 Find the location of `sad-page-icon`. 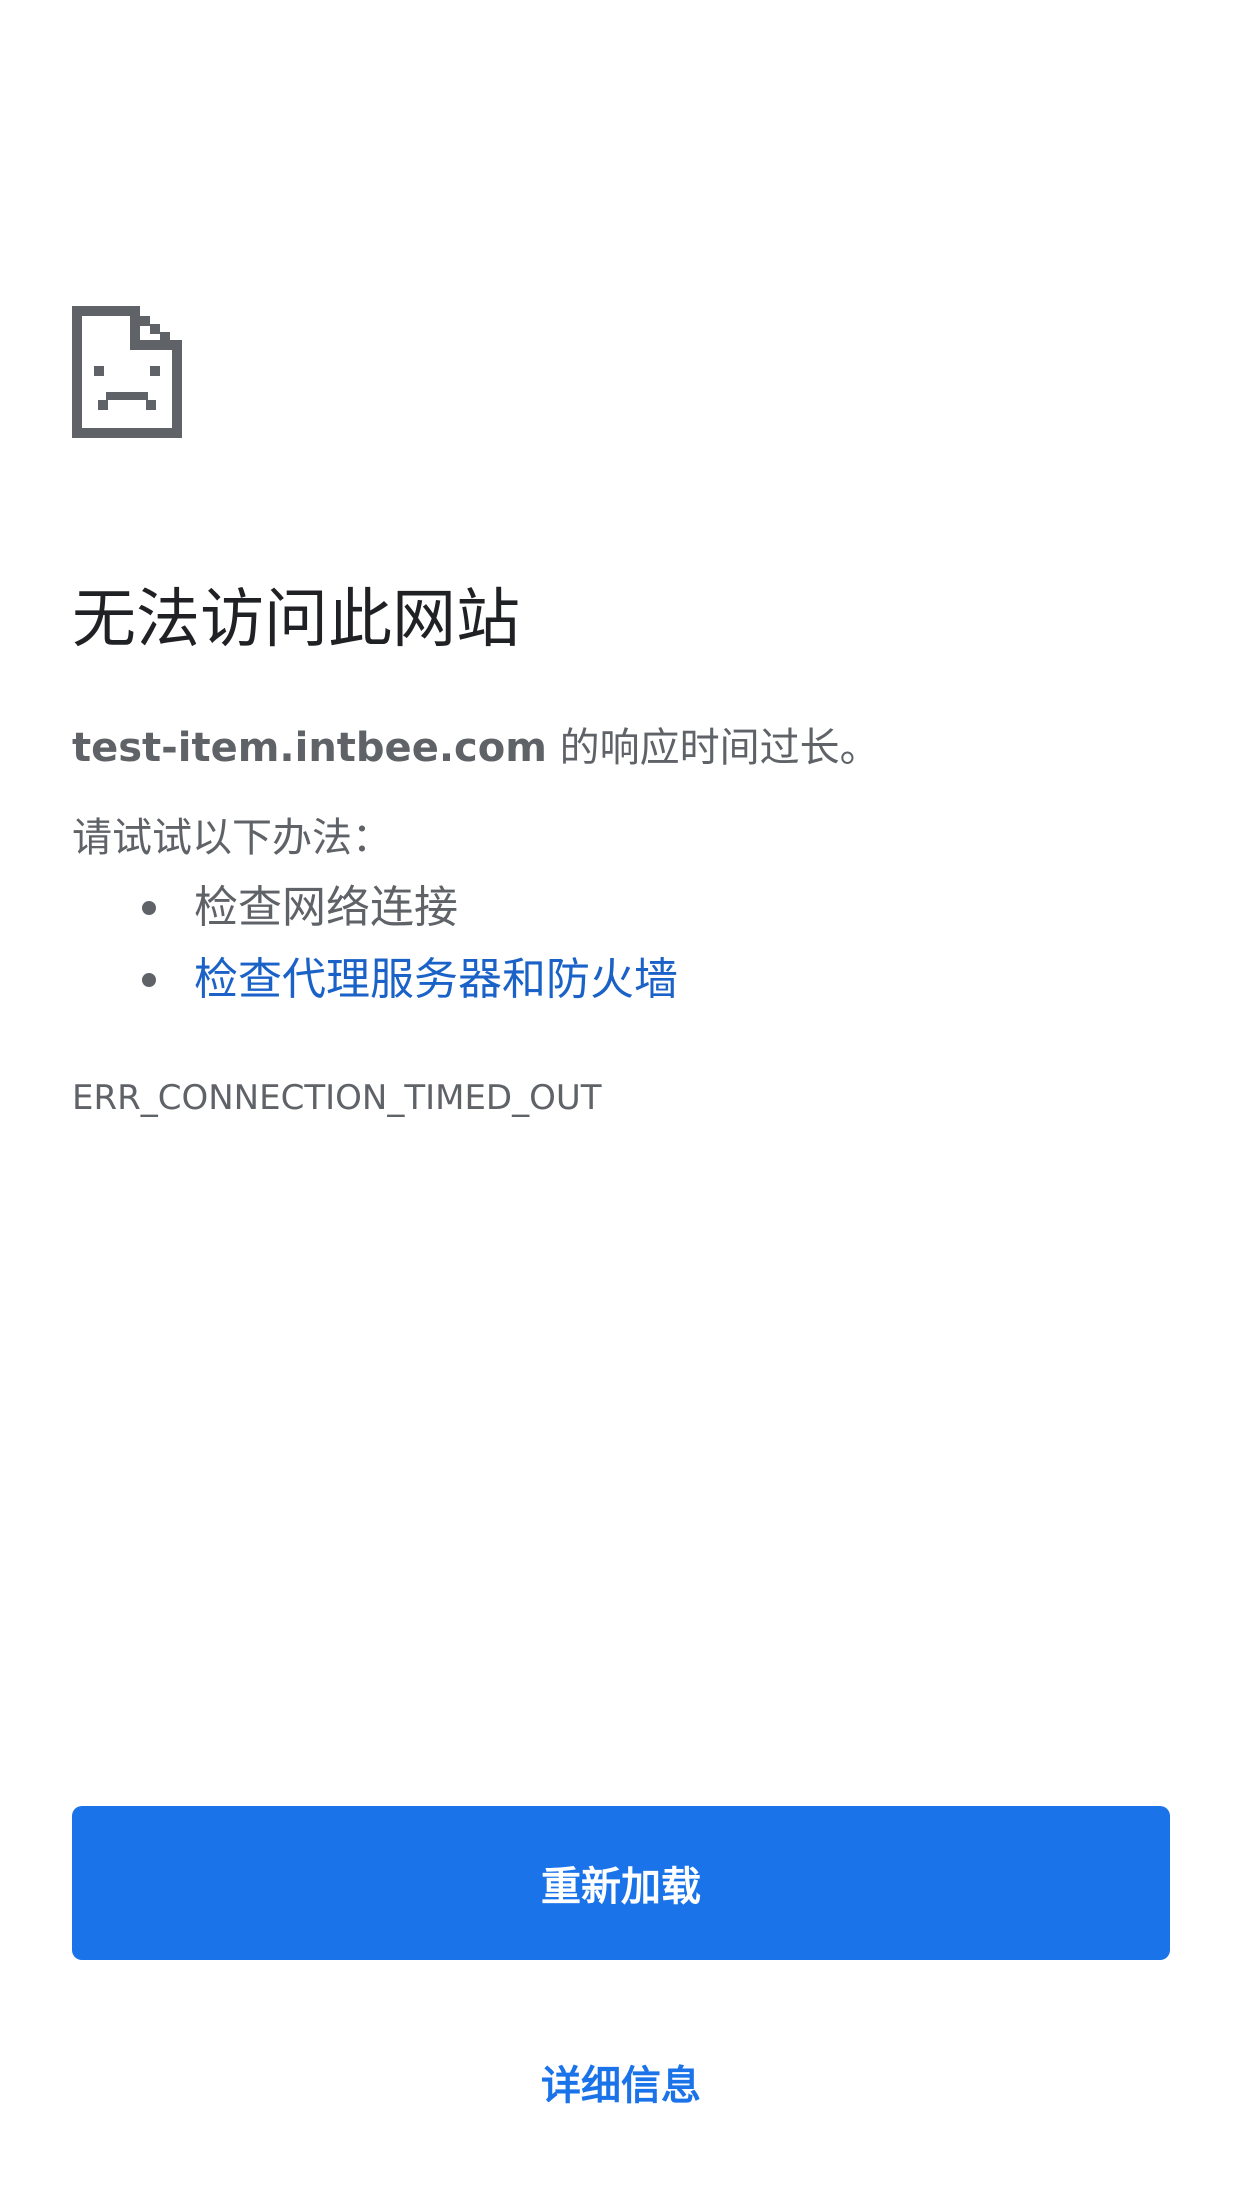

sad-page-icon is located at coordinates (127, 372).